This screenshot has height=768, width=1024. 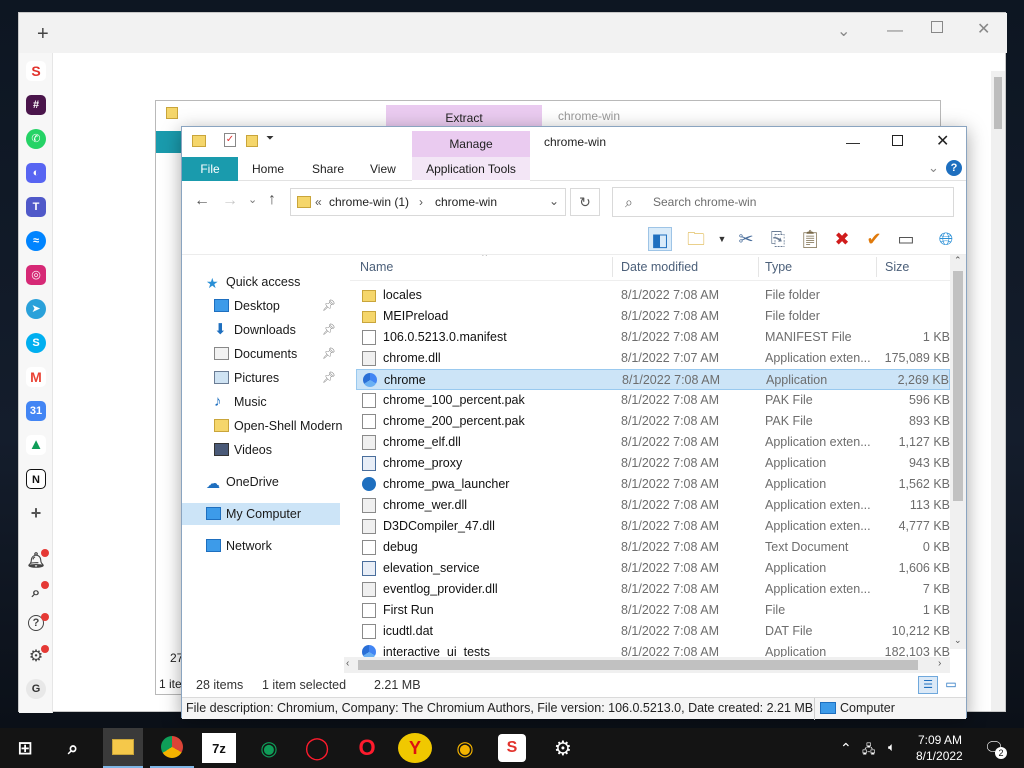 What do you see at coordinates (261, 306) in the screenshot?
I see `nav-desktop: Desktop 📌︎` at bounding box center [261, 306].